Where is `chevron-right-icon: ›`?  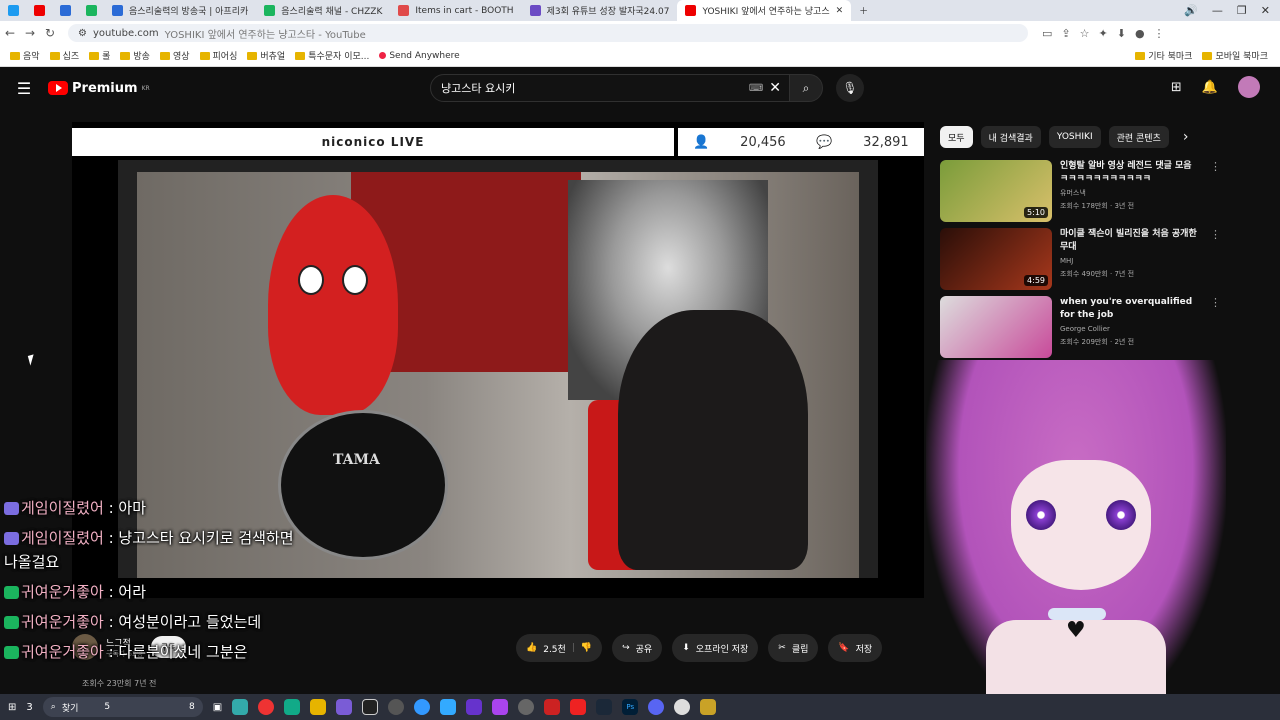
chevron-right-icon: › is located at coordinates (1186, 137).